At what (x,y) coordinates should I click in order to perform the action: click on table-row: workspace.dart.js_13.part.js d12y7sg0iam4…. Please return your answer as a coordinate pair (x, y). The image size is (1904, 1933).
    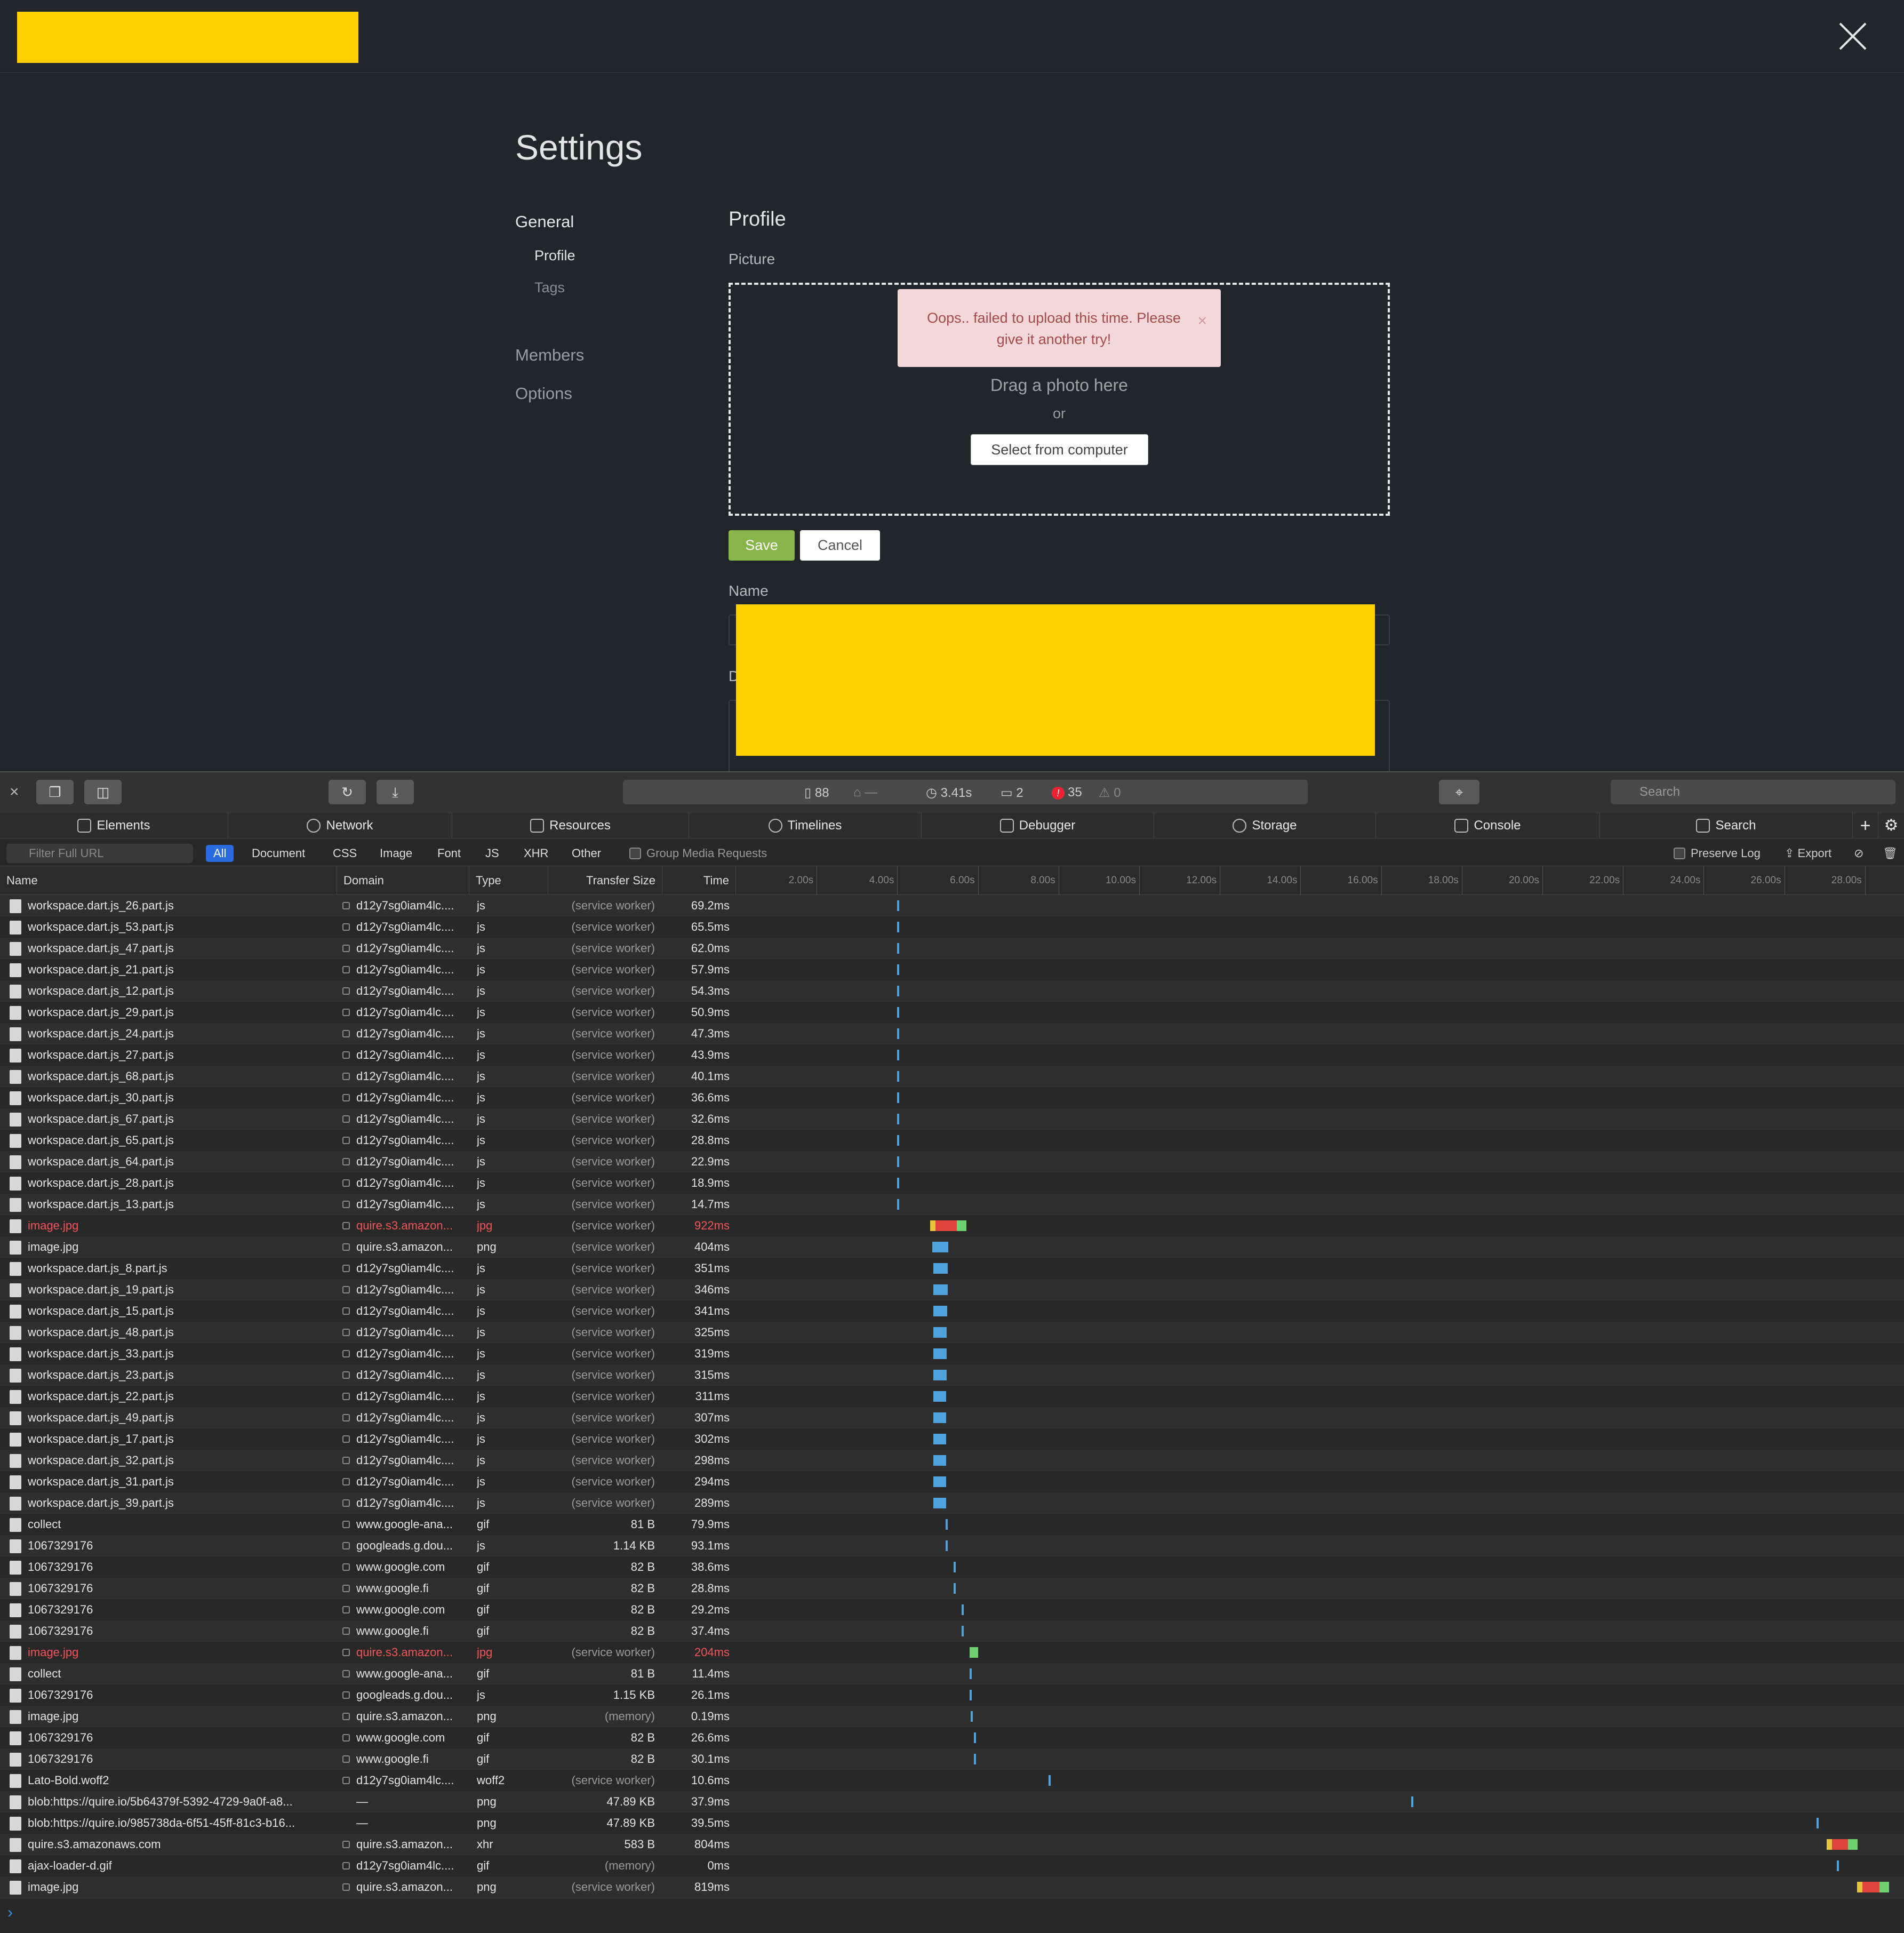
    Looking at the image, I should click on (952, 1204).